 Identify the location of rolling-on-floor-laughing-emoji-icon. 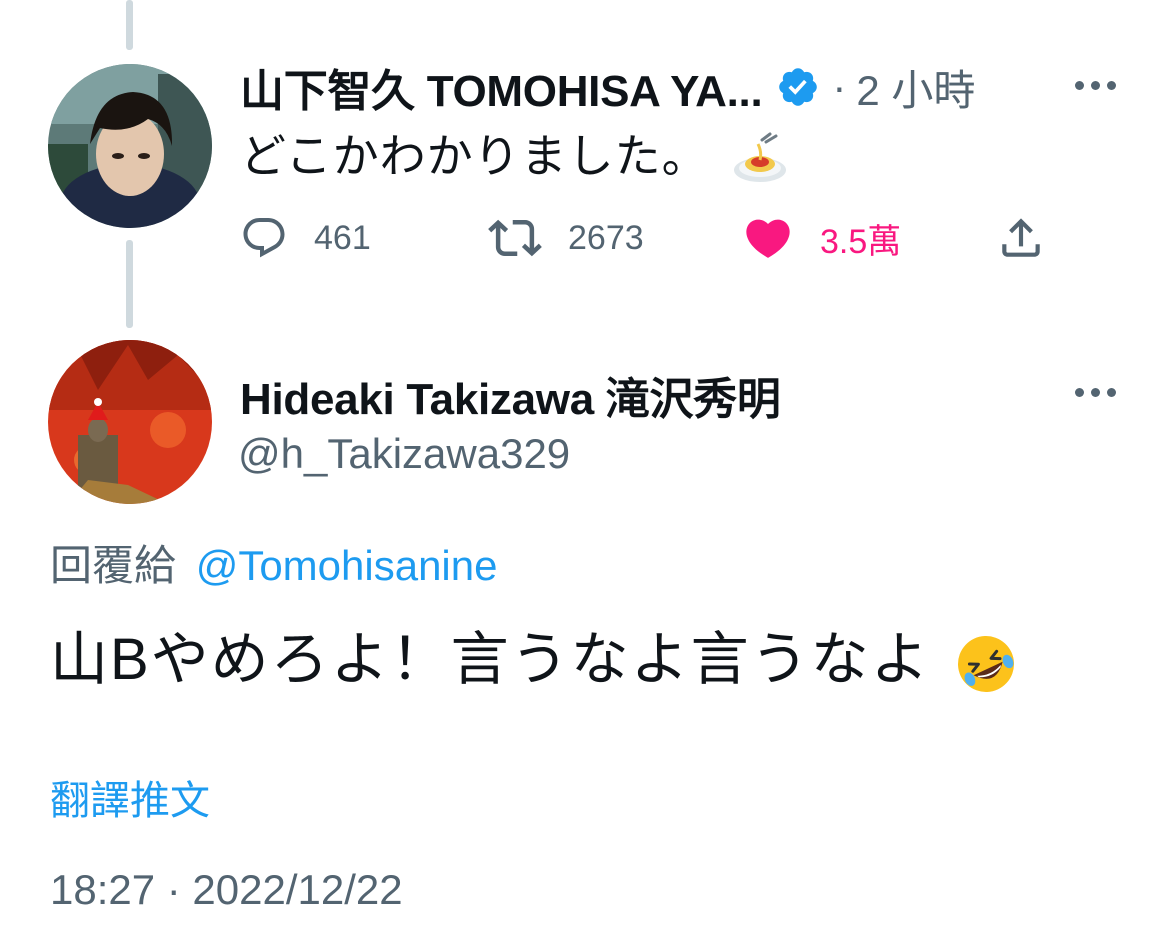
(985, 663).